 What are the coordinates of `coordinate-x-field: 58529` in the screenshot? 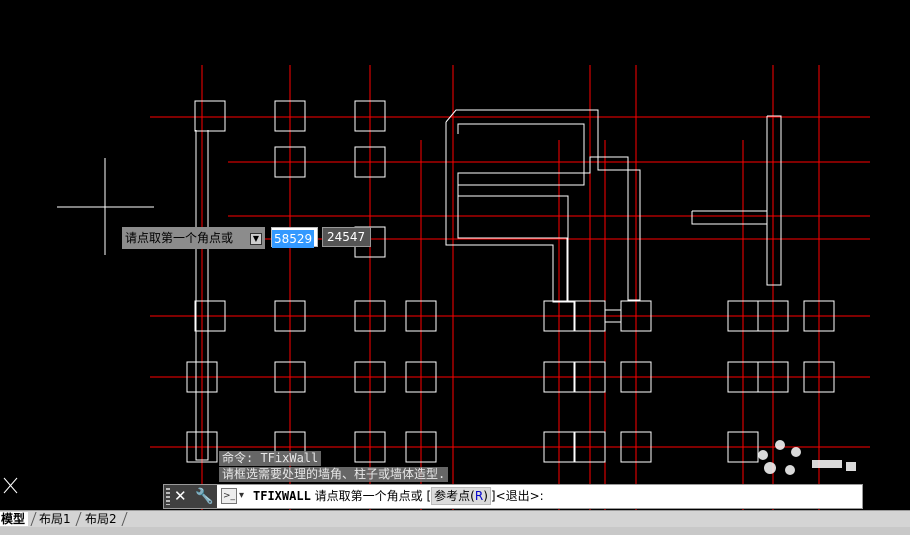 It's located at (294, 237).